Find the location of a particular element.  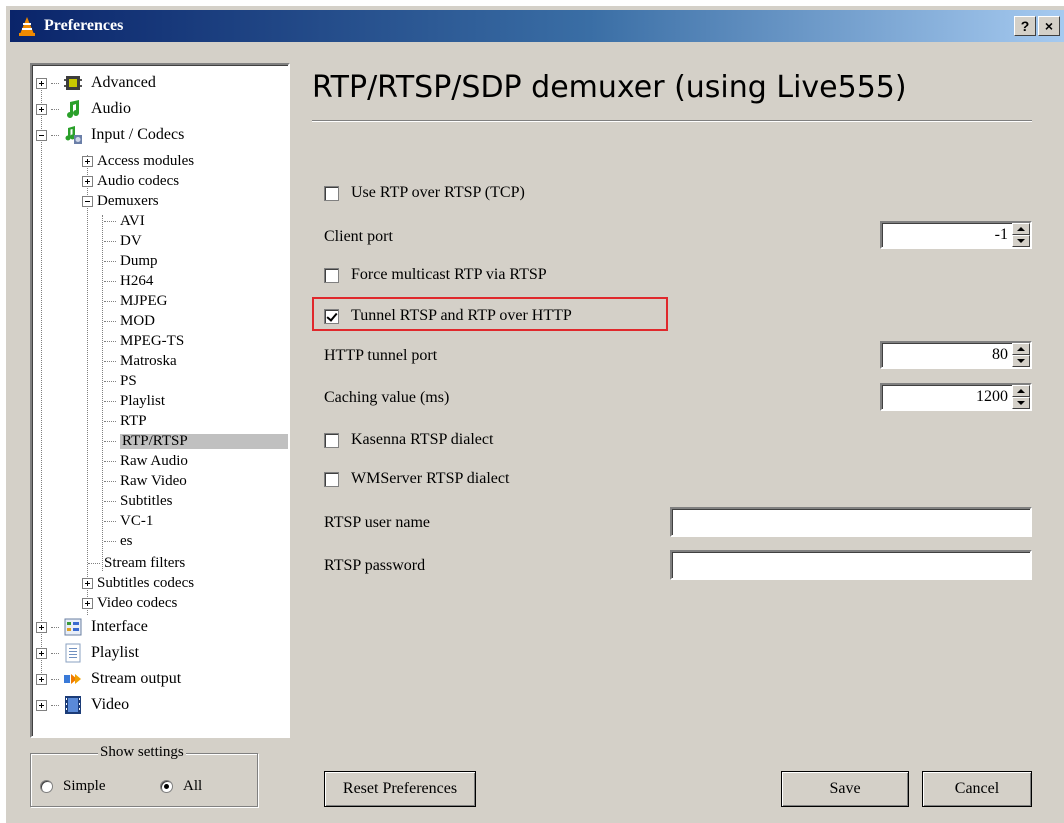

tree-item-input-codecs: Input / Codecs is located at coordinates (110, 135).